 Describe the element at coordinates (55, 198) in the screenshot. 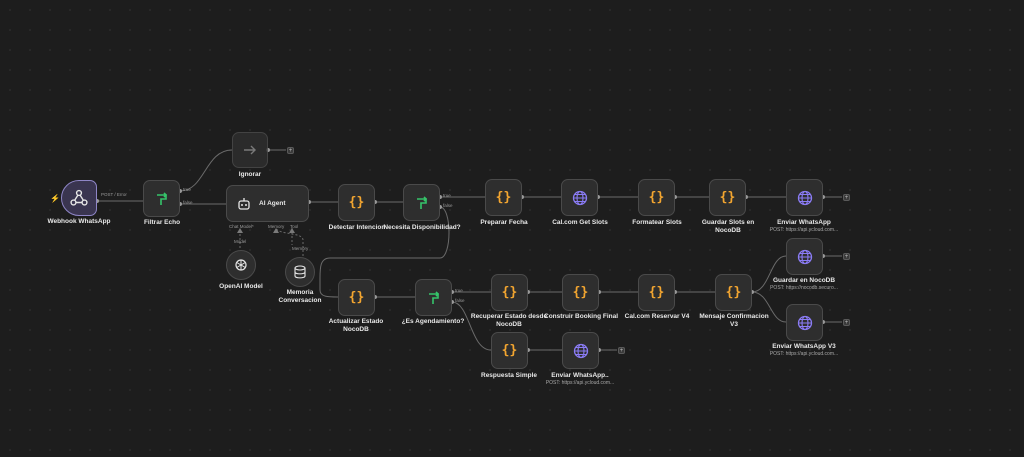

I see `trigger-bolt-icon: ⚡` at that location.